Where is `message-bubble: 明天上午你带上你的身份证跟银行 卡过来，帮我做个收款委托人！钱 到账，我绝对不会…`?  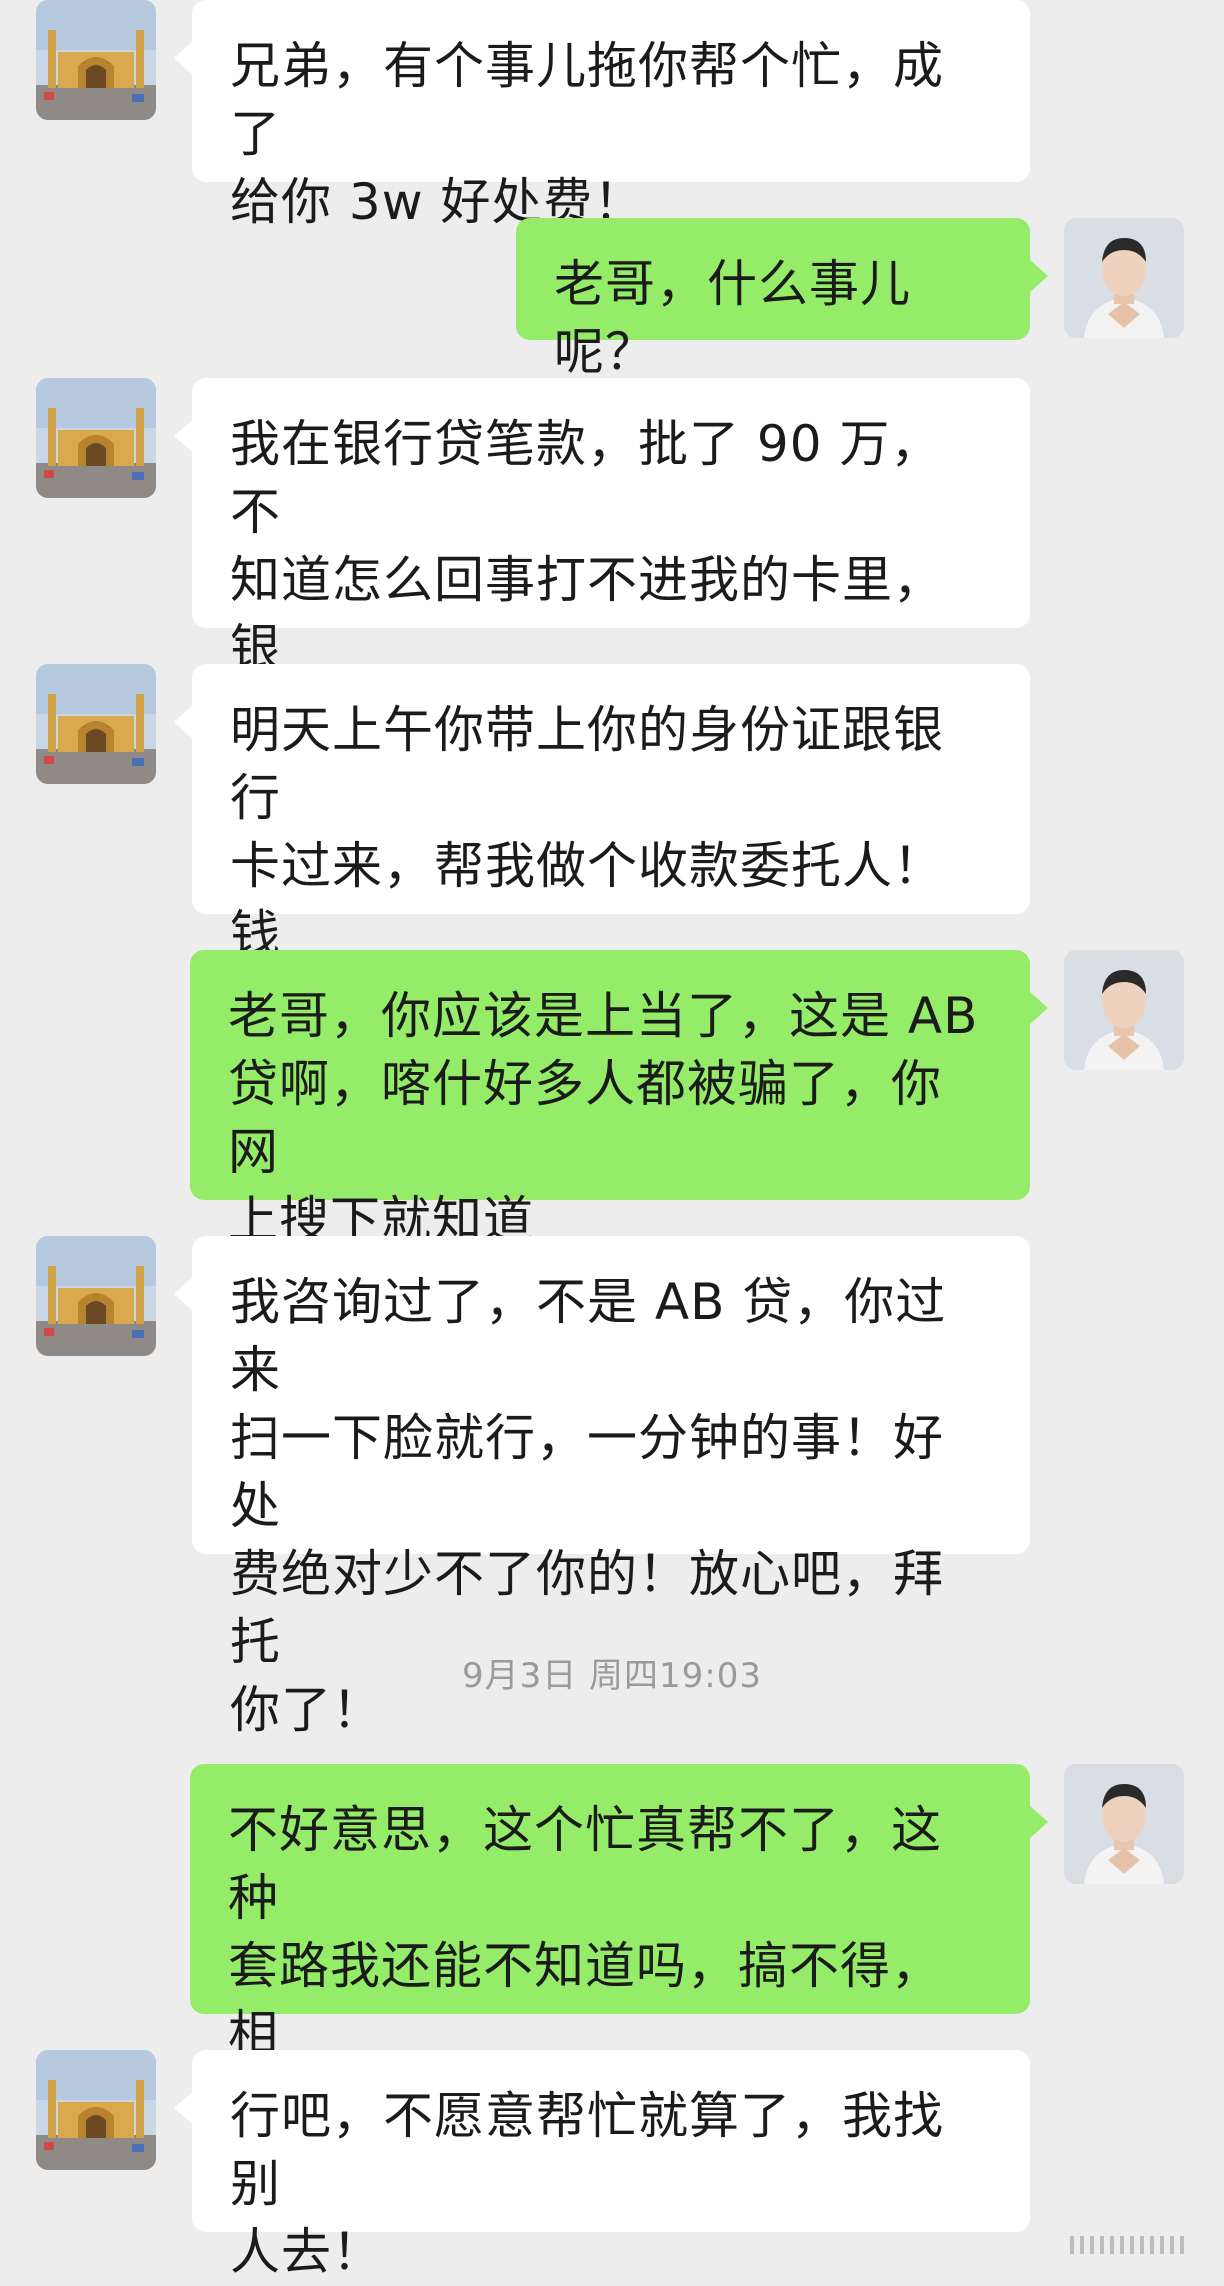 message-bubble: 明天上午你带上你的身份证跟银行 卡过来，帮我做个收款委托人！钱 到账，我绝对不会… is located at coordinates (602, 847).